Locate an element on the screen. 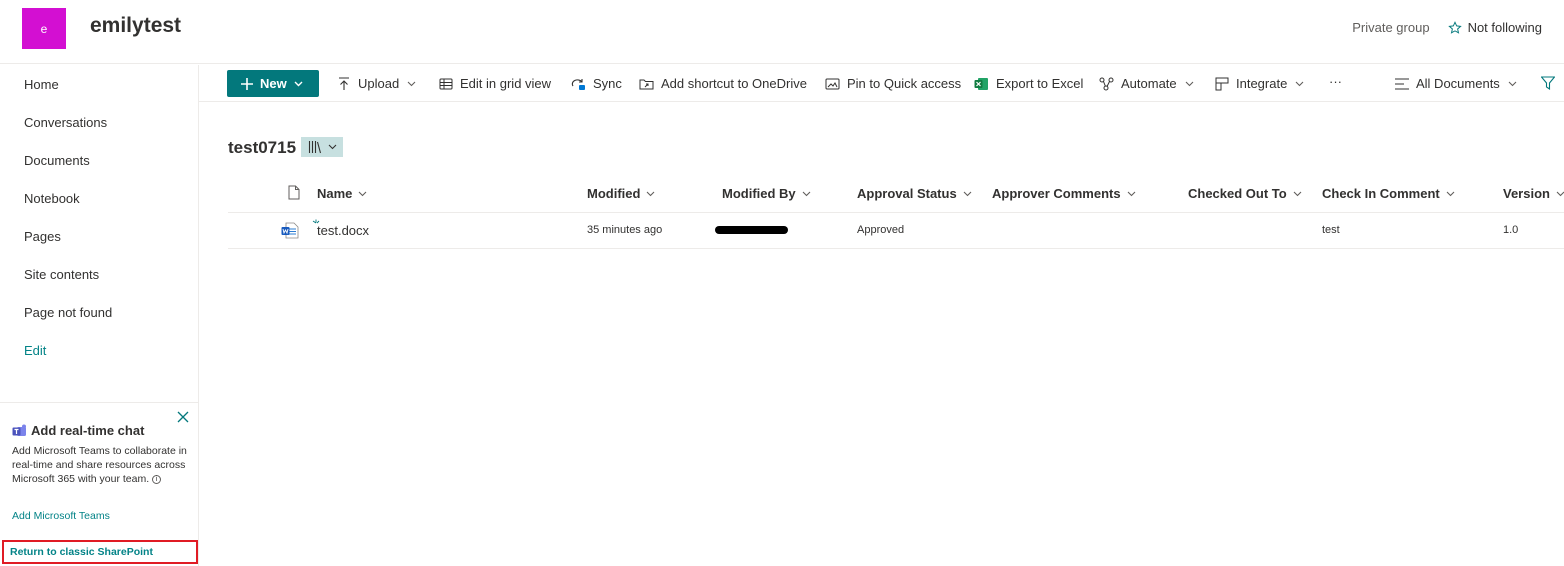 The height and width of the screenshot is (566, 1564). new-button: New is located at coordinates (273, 83).